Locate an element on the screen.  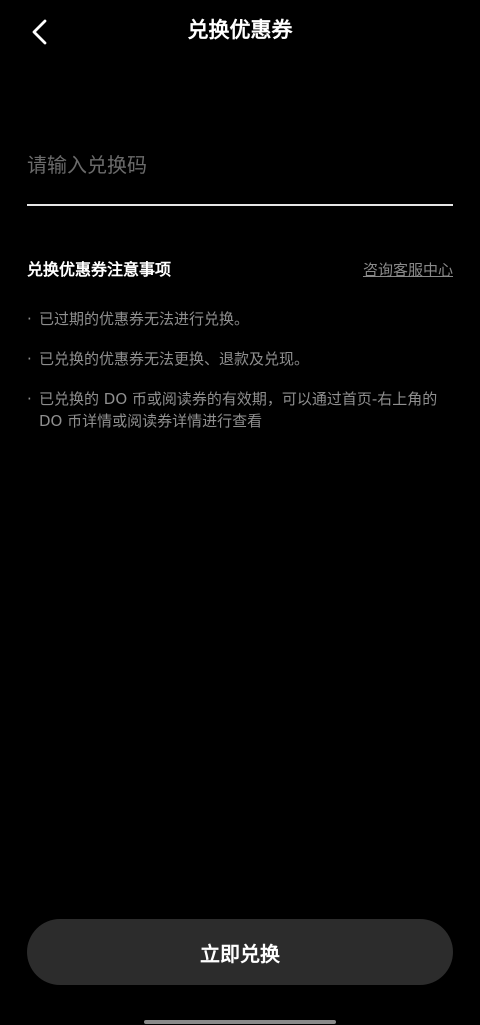
redeem-code-field is located at coordinates (240, 173).